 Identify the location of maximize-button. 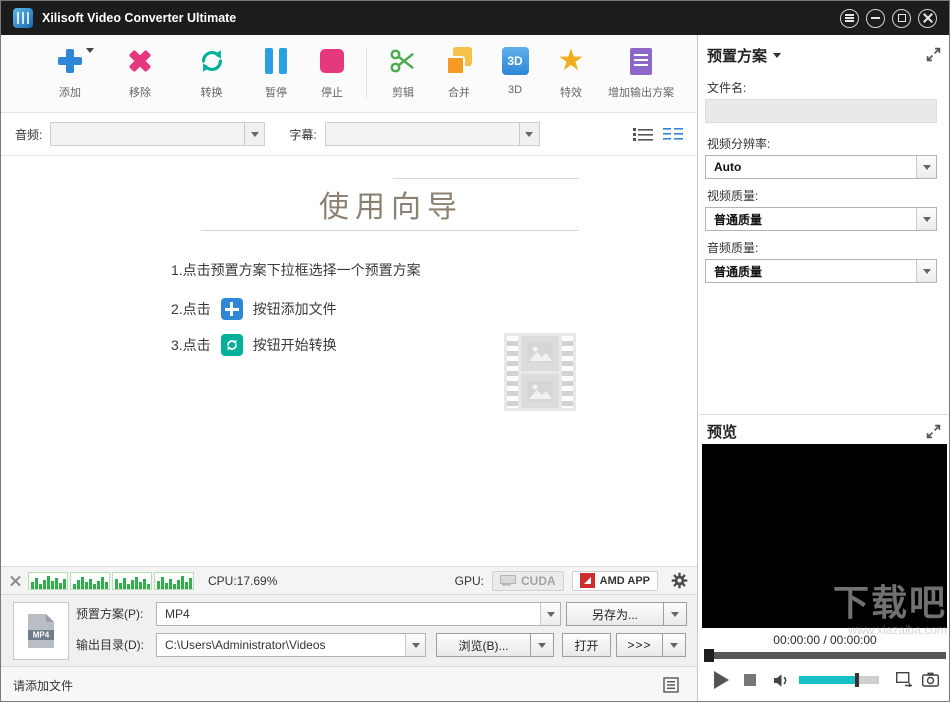
(901, 18).